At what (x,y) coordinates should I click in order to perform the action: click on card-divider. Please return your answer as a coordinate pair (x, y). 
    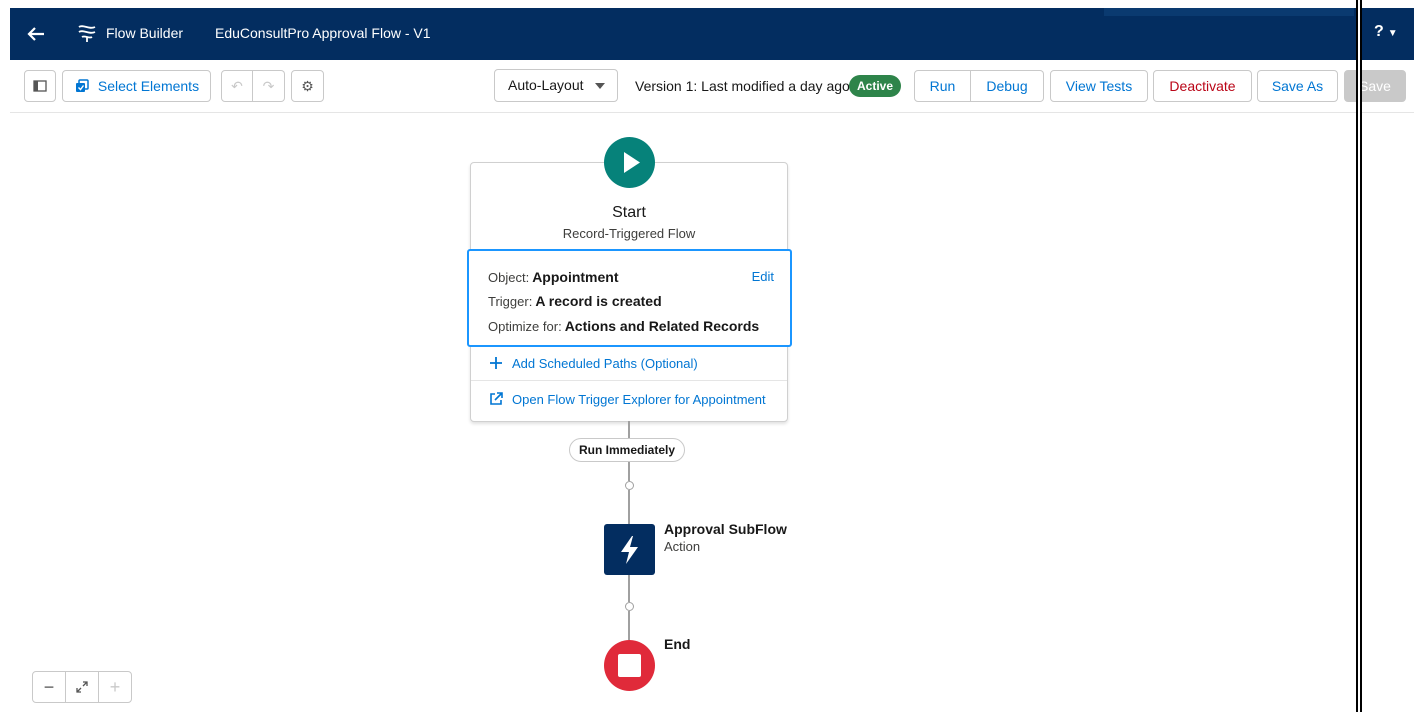
    Looking at the image, I should click on (629, 380).